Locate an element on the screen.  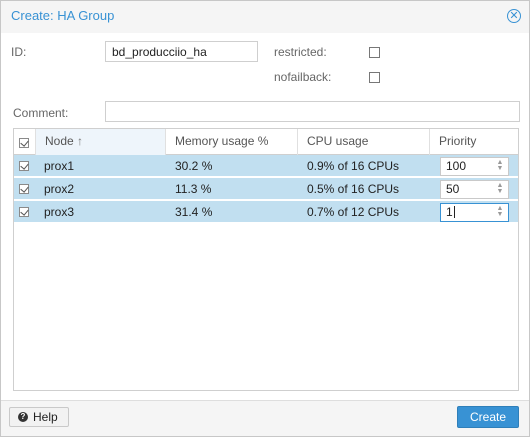
column-header-cpu: CPU usage is located at coordinates (364, 142).